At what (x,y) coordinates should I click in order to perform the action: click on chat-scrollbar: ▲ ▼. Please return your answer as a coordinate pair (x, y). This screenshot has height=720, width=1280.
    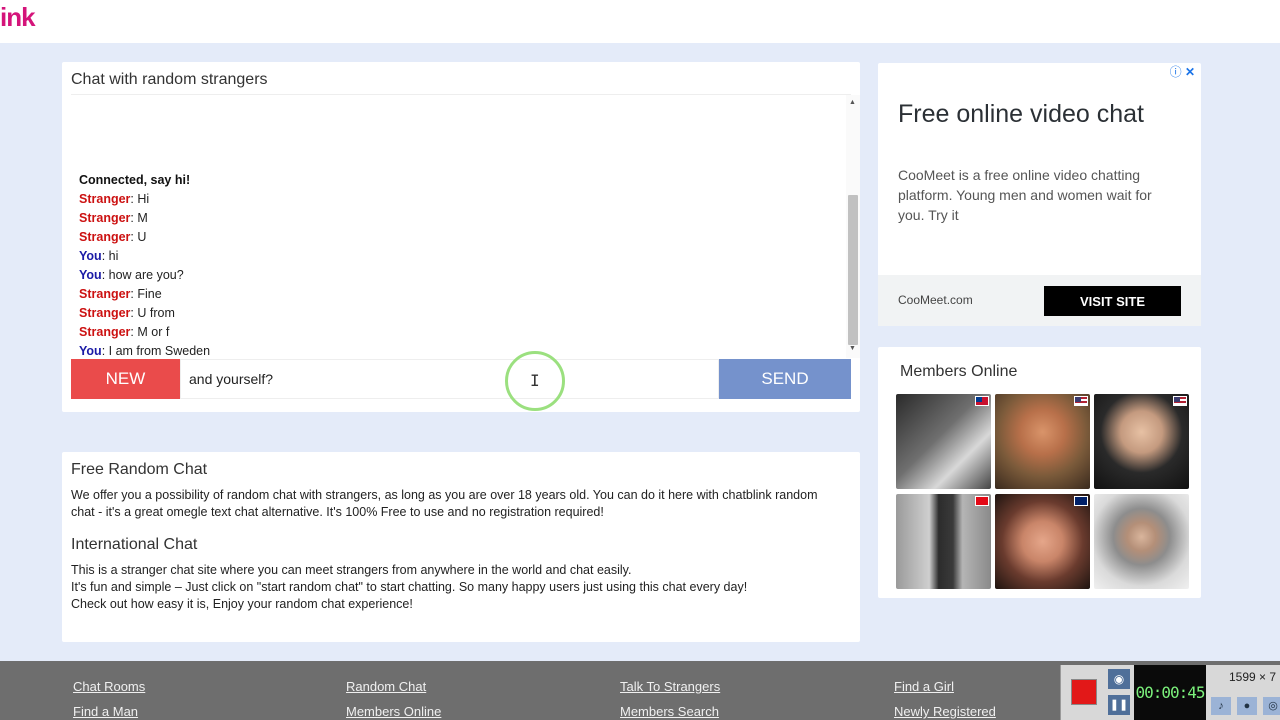
    Looking at the image, I should click on (853, 226).